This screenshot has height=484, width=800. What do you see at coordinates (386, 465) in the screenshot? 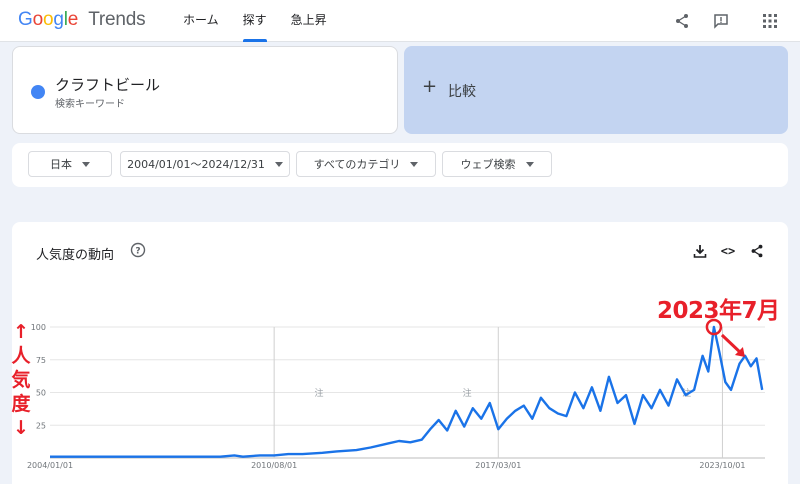
I see `x-axis-labels: 2004/01/01 2010/08/01 2017/03/01 2023/10/01` at bounding box center [386, 465].